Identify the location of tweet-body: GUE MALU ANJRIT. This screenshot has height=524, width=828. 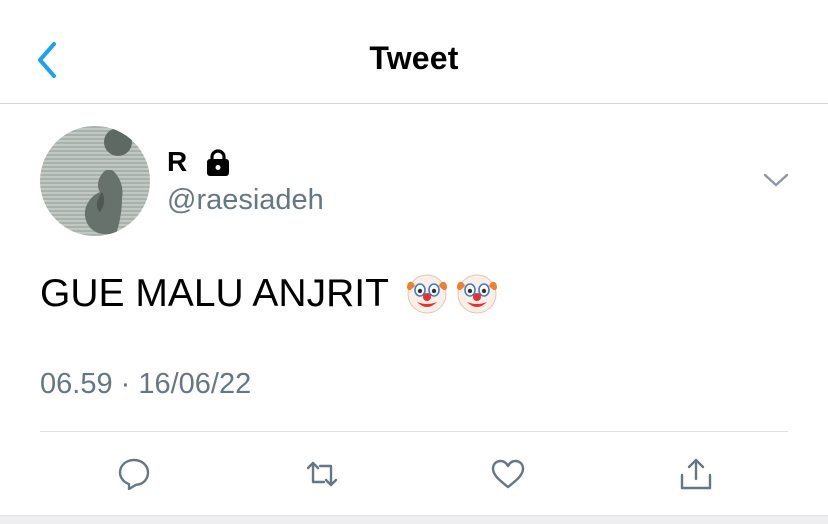
(214, 293).